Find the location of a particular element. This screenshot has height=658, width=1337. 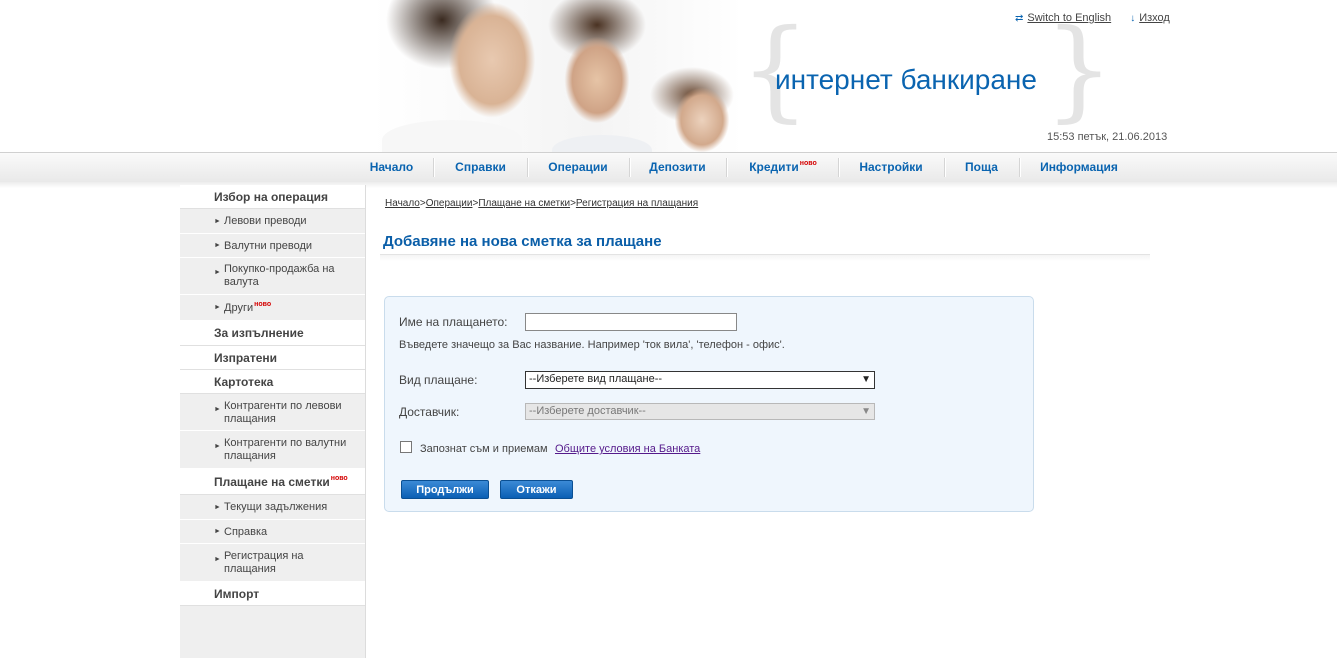

nav-item-home: Начало is located at coordinates (391, 167).